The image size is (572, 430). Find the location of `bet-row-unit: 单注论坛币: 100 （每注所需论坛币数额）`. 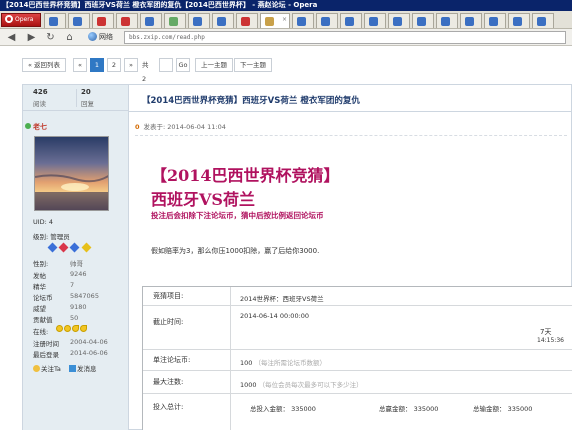

bet-row-unit: 单注论坛币: 100 （每注所需论坛币数额） is located at coordinates (357, 360).